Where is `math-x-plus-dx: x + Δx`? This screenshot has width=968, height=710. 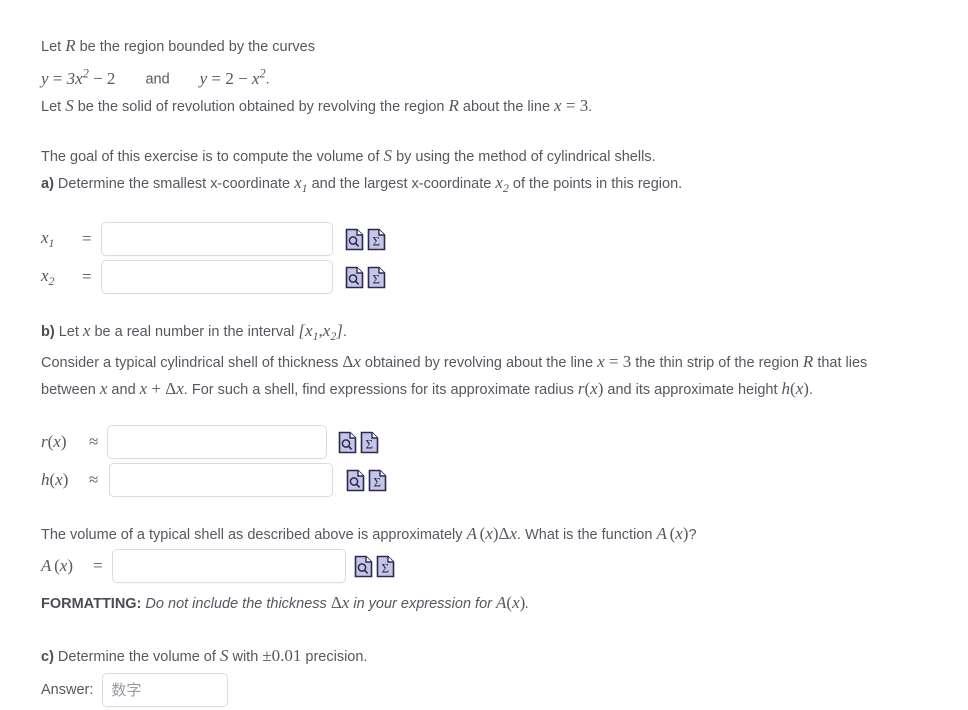 math-x-plus-dx: x + Δx is located at coordinates (161, 389).